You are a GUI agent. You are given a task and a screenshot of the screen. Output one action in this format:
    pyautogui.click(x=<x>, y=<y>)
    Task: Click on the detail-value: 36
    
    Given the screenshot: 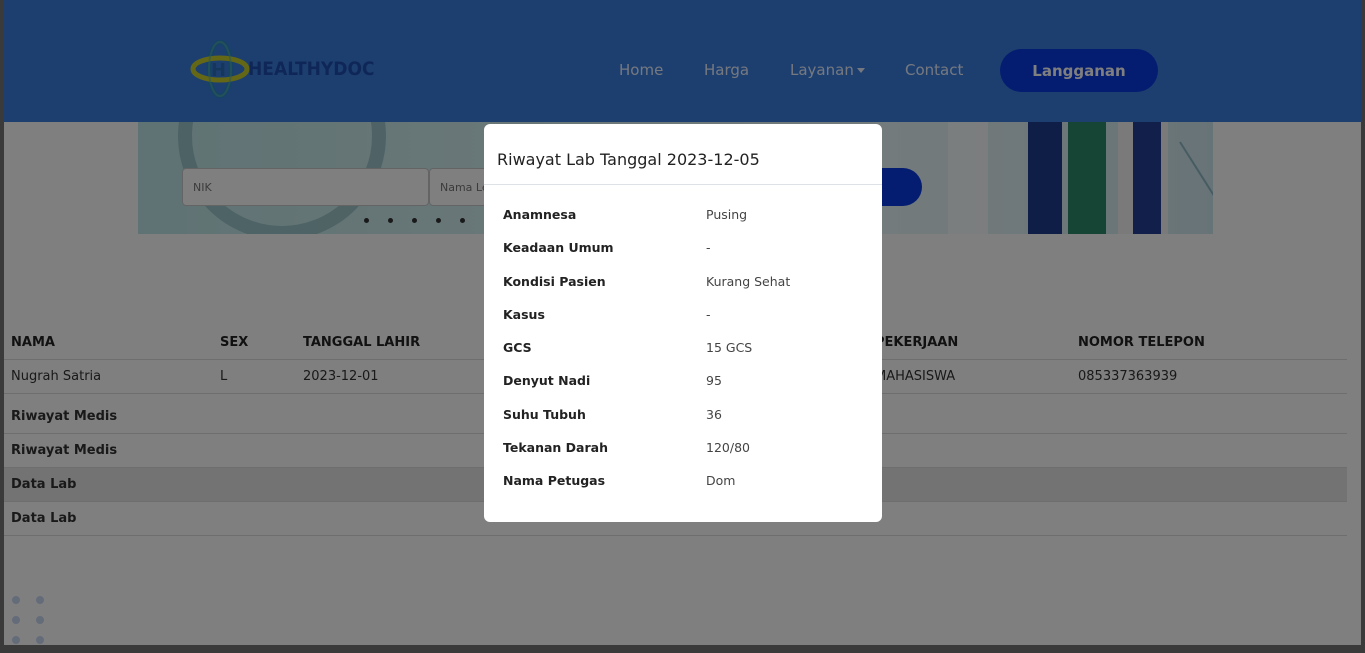 What is the action you would take?
    pyautogui.click(x=714, y=414)
    